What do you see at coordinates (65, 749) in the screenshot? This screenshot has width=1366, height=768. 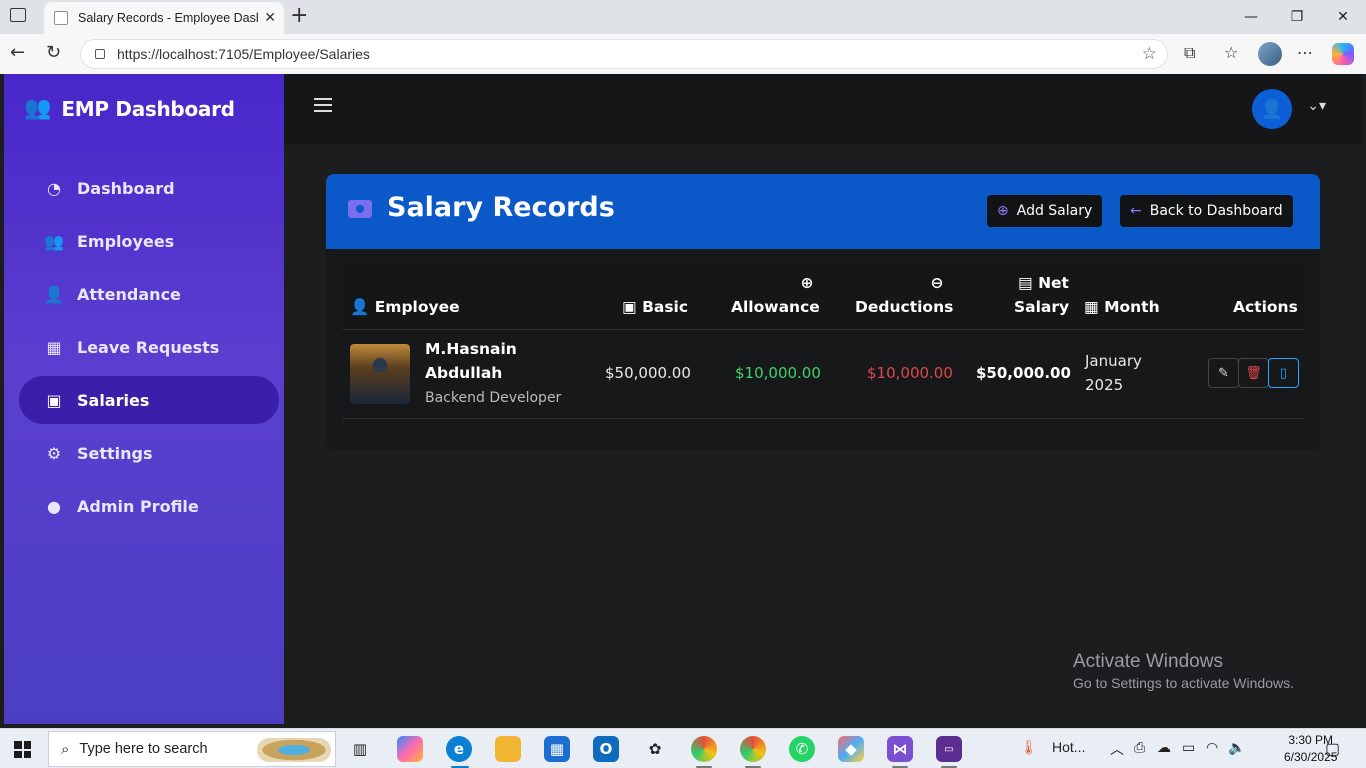 I see `search-icon: ⌕` at bounding box center [65, 749].